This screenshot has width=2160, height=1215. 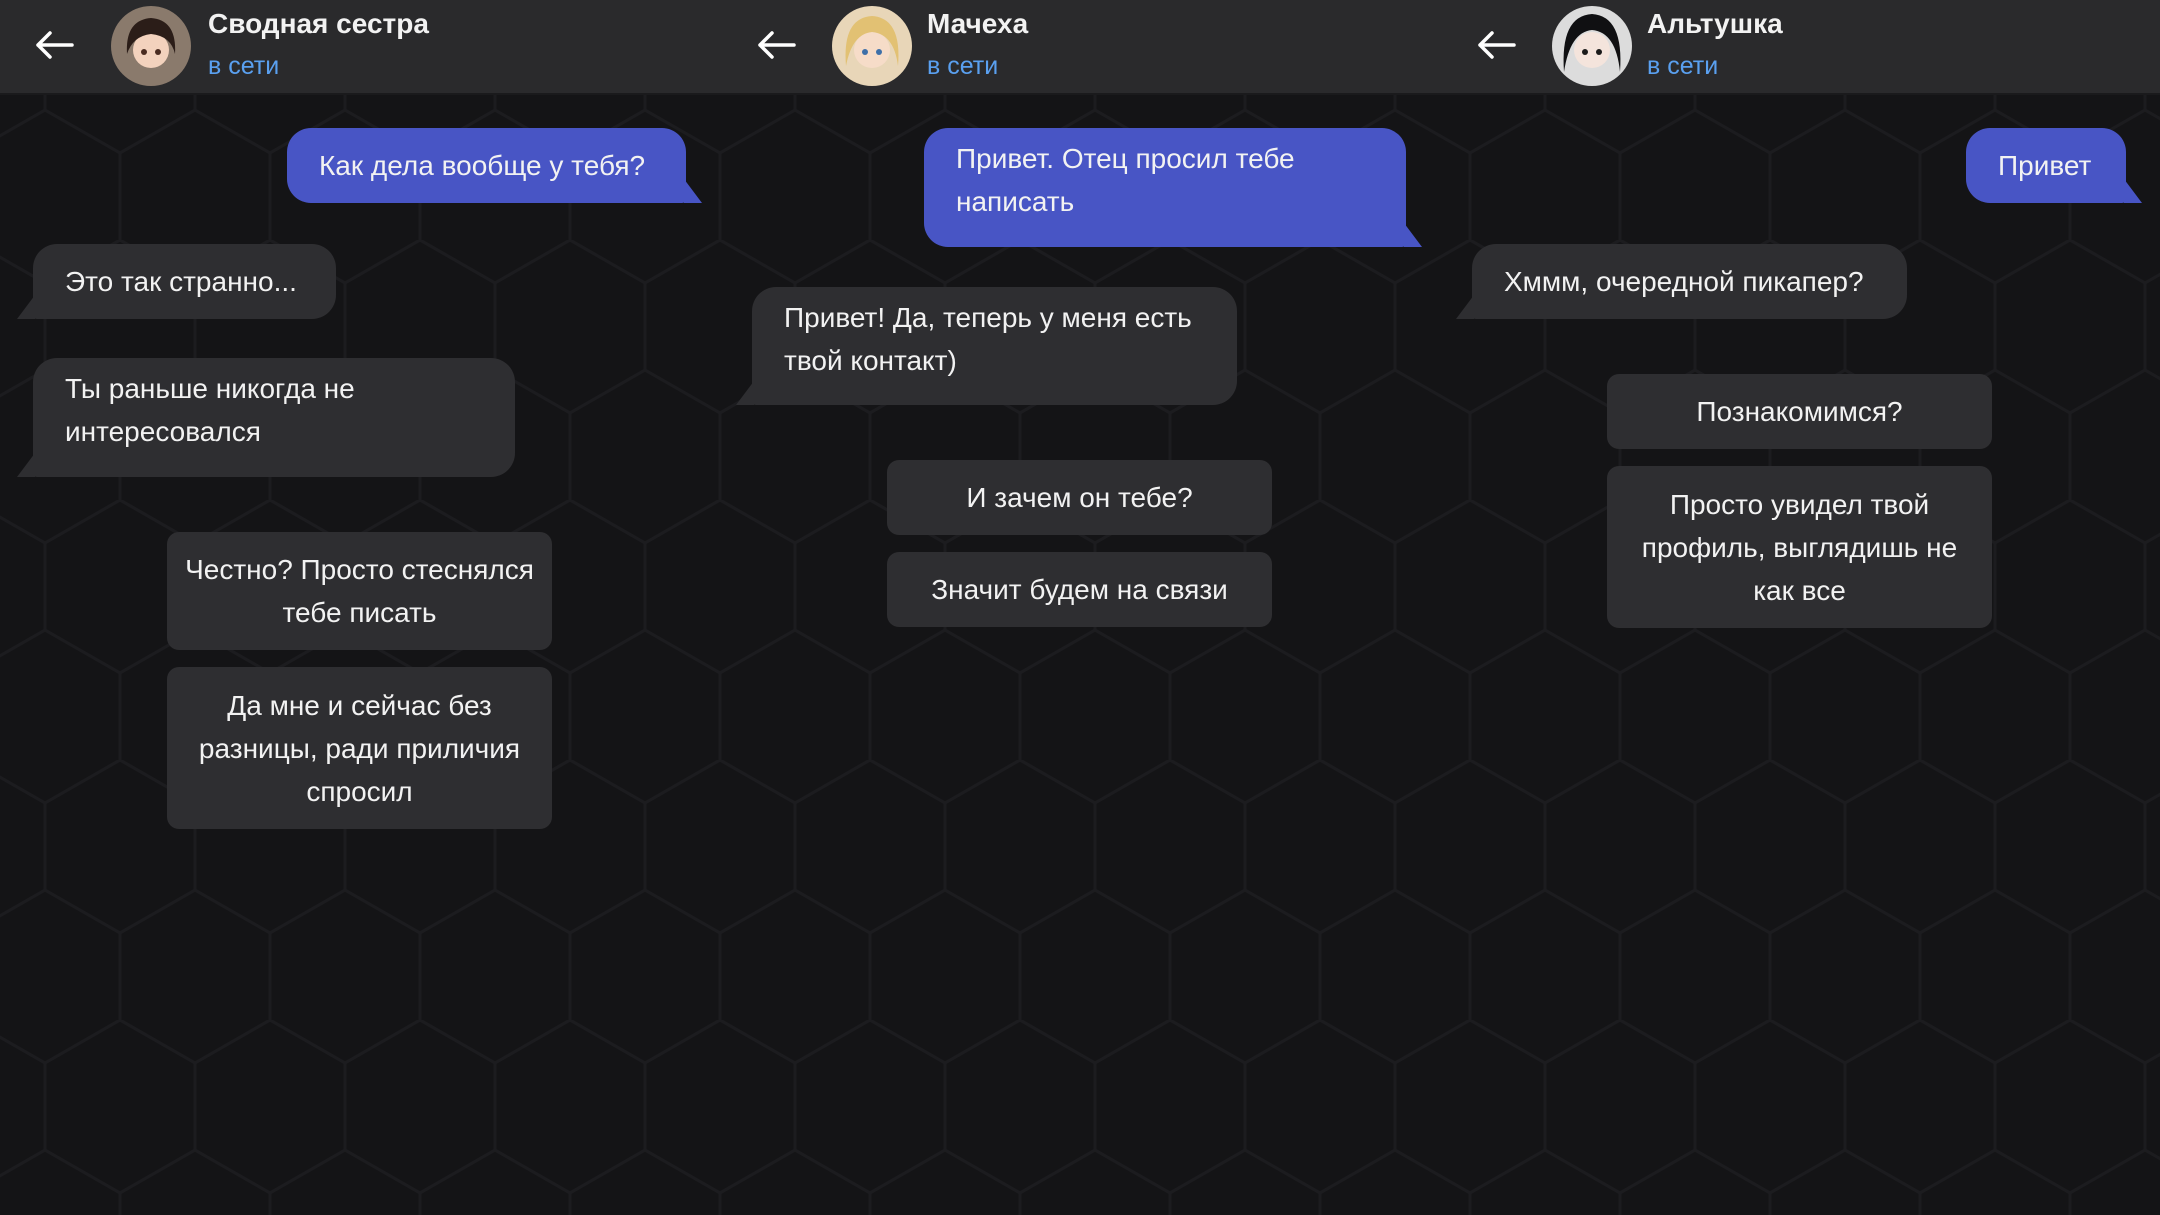 I want to click on reply-option-button: Честно? Просто стеснялся тебе писать, so click(x=359, y=591).